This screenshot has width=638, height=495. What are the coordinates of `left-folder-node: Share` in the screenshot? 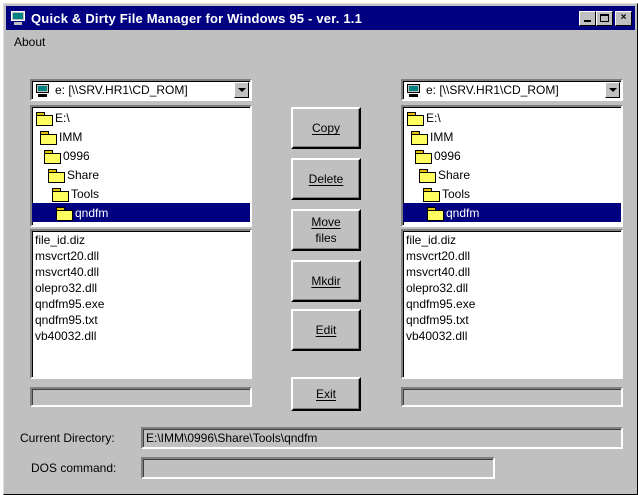 It's located at (141, 174).